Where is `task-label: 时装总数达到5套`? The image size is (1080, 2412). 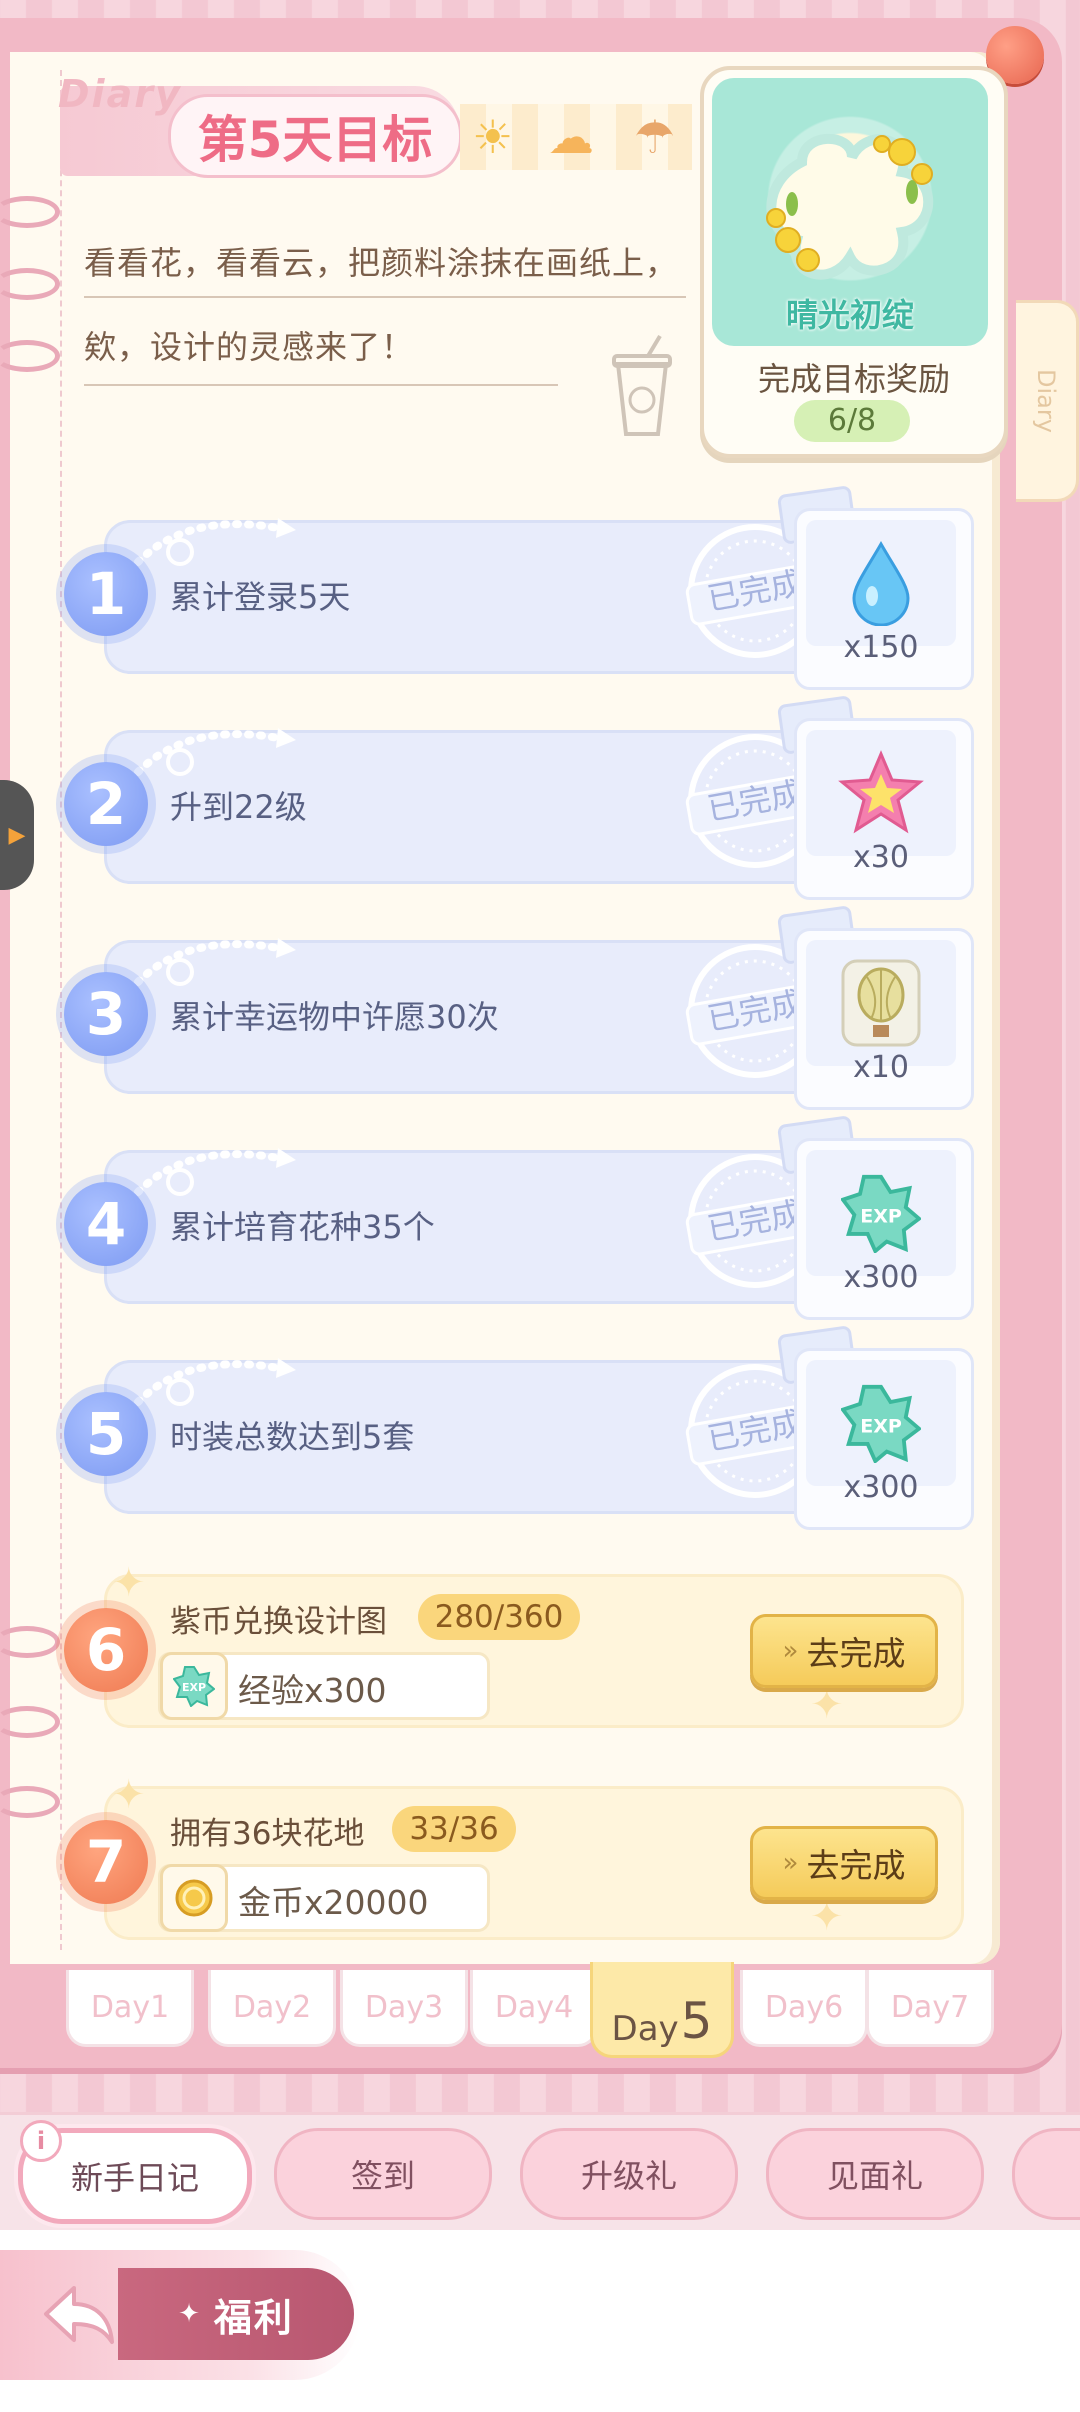 task-label: 时装总数达到5套 is located at coordinates (292, 1437).